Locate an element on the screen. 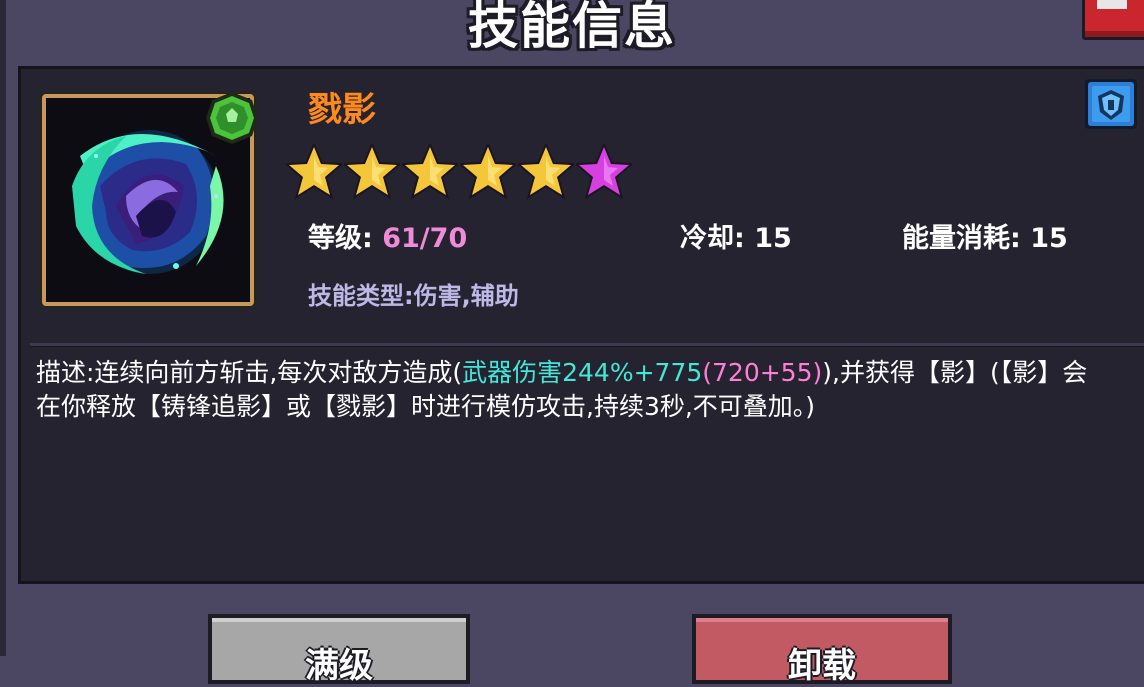 This screenshot has height=687, width=1144. window-left-edge is located at coordinates (3, 328).